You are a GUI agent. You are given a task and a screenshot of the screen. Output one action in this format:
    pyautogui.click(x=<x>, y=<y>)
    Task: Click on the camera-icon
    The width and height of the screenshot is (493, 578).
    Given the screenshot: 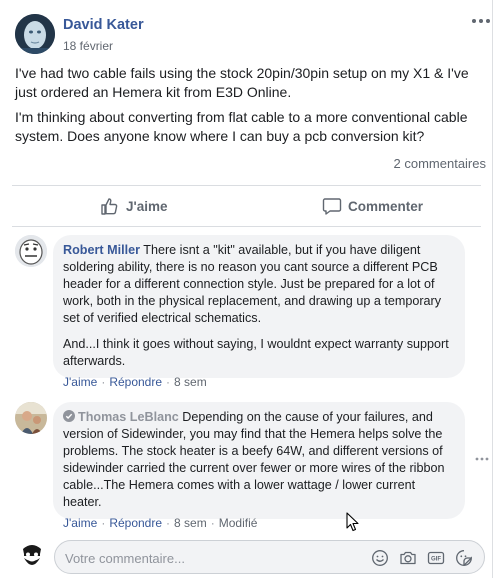 What is the action you would take?
    pyautogui.click(x=408, y=558)
    